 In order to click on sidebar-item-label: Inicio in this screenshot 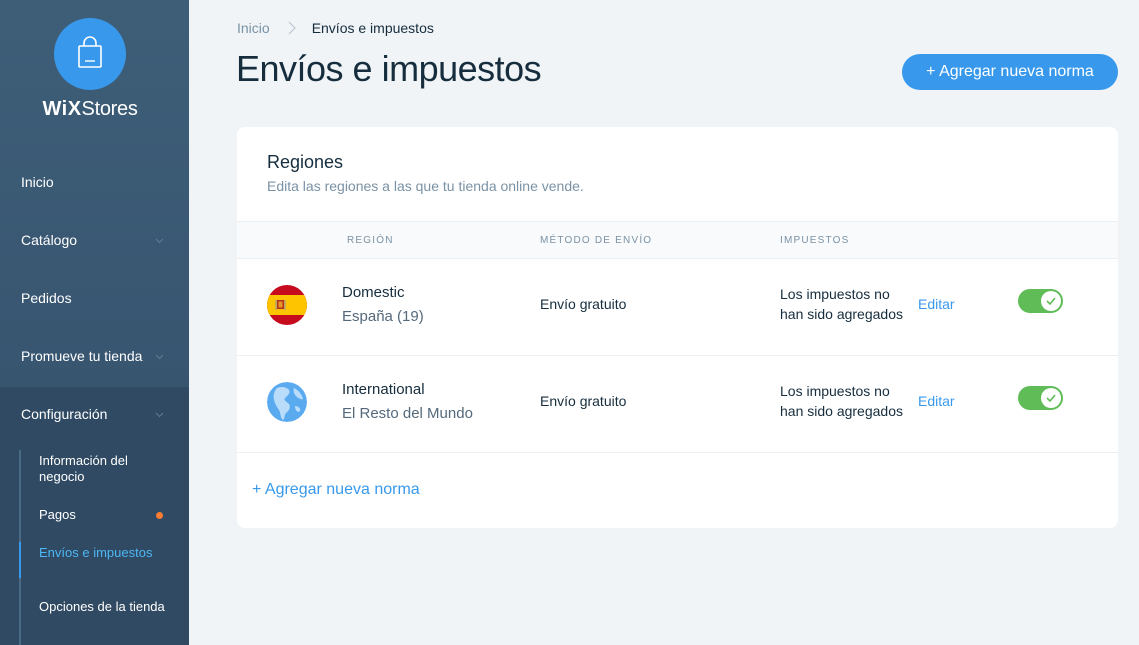, I will do `click(37, 182)`.